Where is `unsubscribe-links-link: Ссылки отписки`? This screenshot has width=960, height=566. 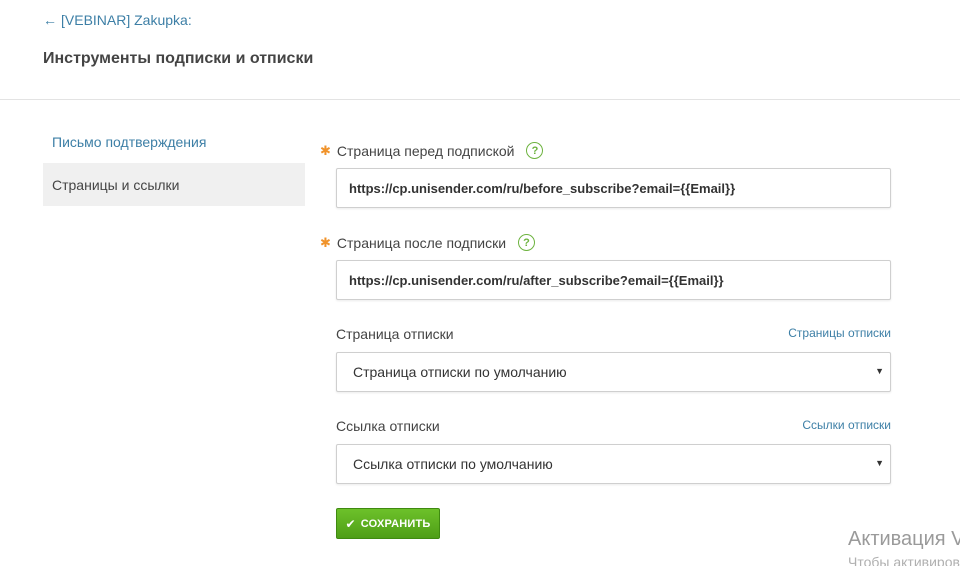 unsubscribe-links-link: Ссылки отписки is located at coordinates (846, 425).